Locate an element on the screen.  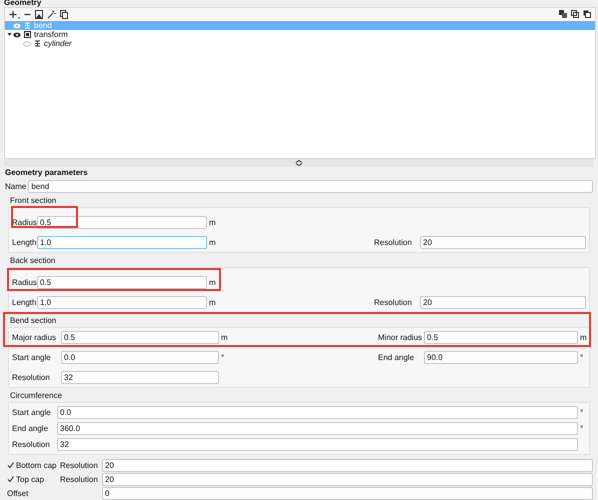
front-back-icon is located at coordinates (587, 14).